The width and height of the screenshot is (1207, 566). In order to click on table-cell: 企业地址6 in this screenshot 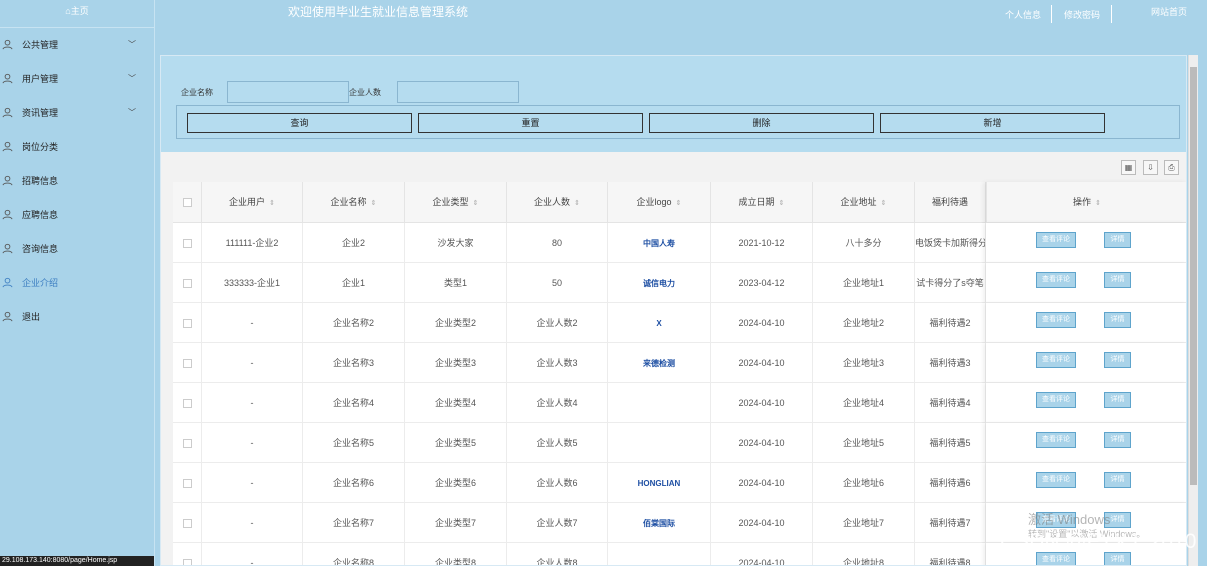, I will do `click(864, 483)`.